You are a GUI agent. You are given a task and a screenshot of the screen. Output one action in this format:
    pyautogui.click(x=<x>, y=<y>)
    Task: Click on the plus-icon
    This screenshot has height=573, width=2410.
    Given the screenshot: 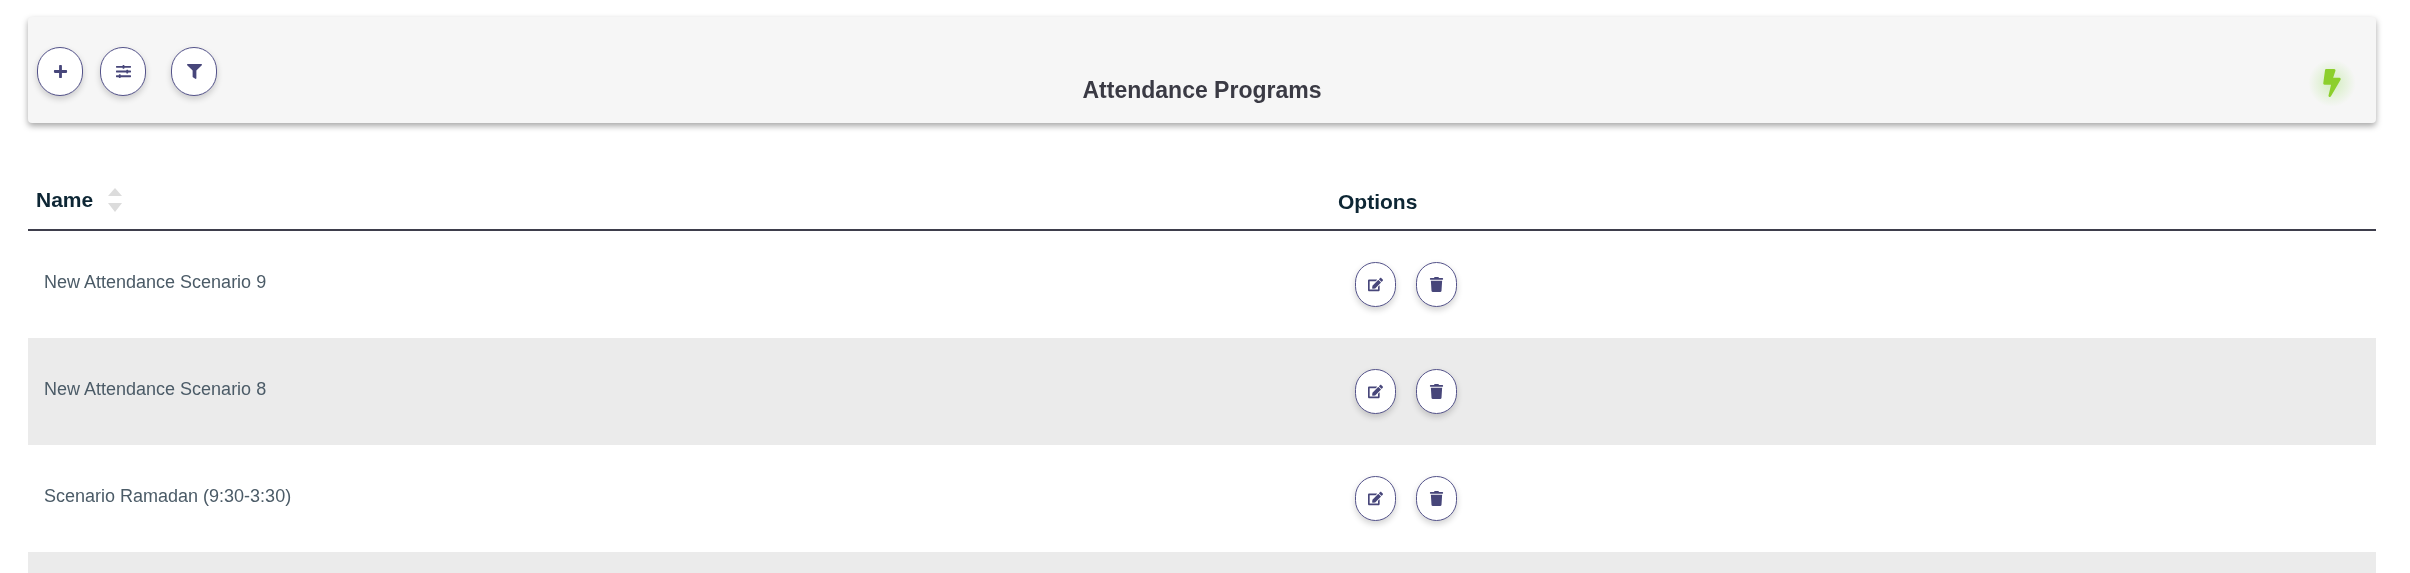 What is the action you would take?
    pyautogui.click(x=60, y=71)
    